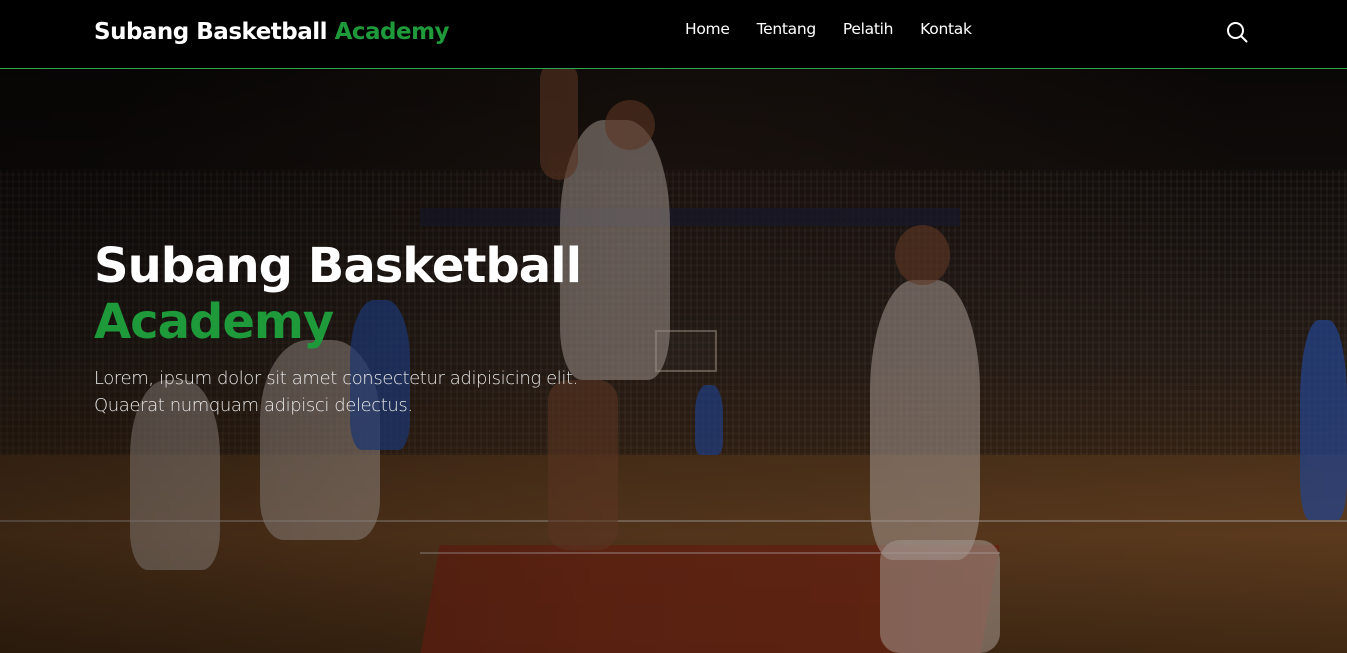 The height and width of the screenshot is (653, 1347). What do you see at coordinates (828, 29) in the screenshot?
I see `nav-links: Home Tentang Pelatih Kontak` at bounding box center [828, 29].